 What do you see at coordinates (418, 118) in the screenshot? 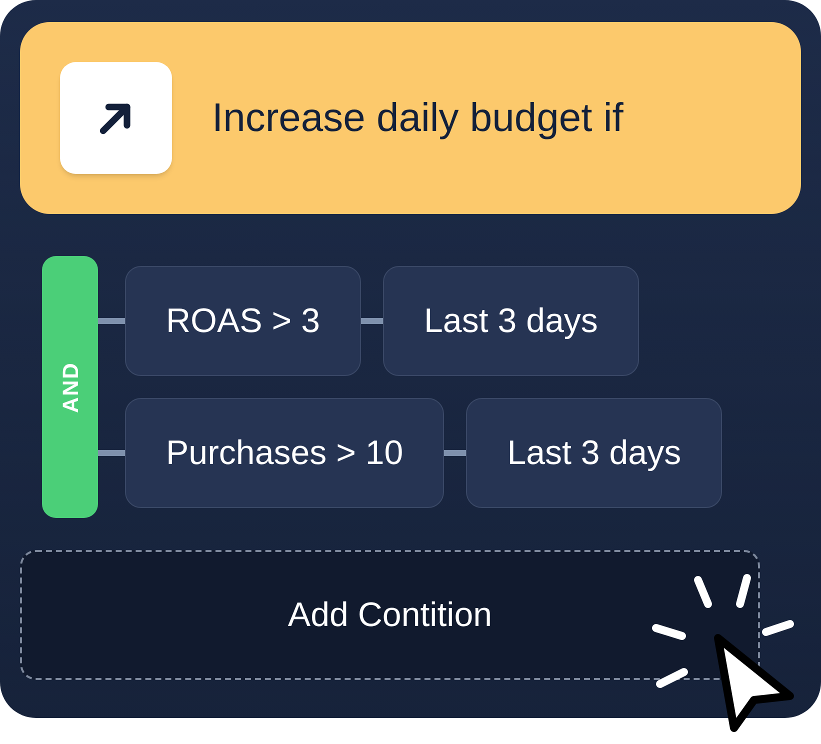
I see `header-title: Increase daily budget if` at bounding box center [418, 118].